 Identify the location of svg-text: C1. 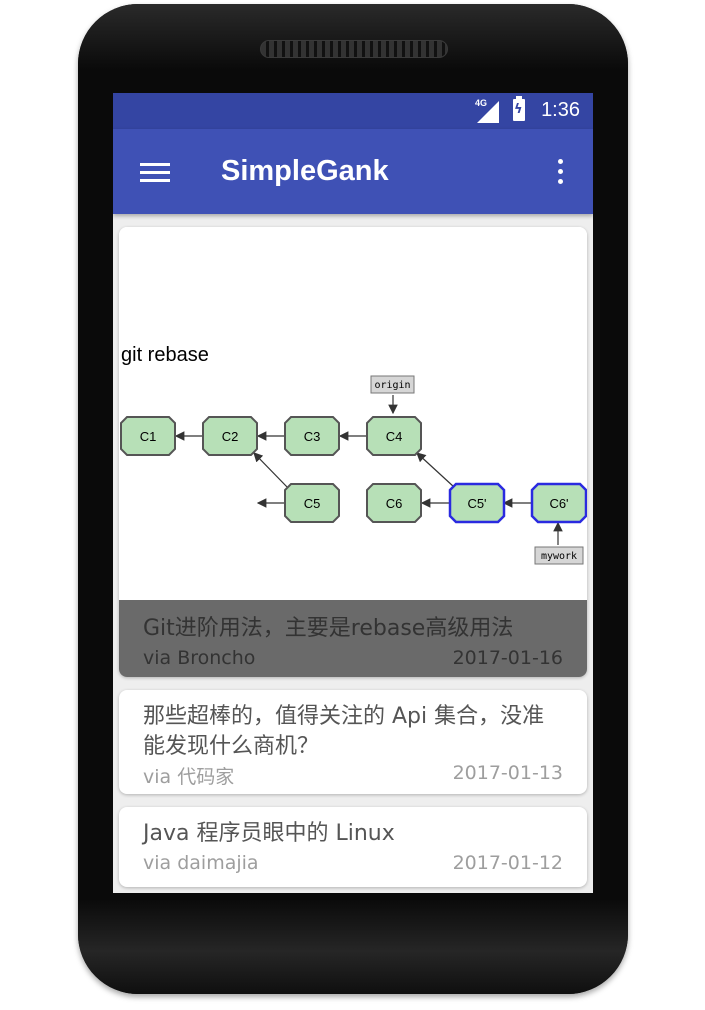
(148, 436).